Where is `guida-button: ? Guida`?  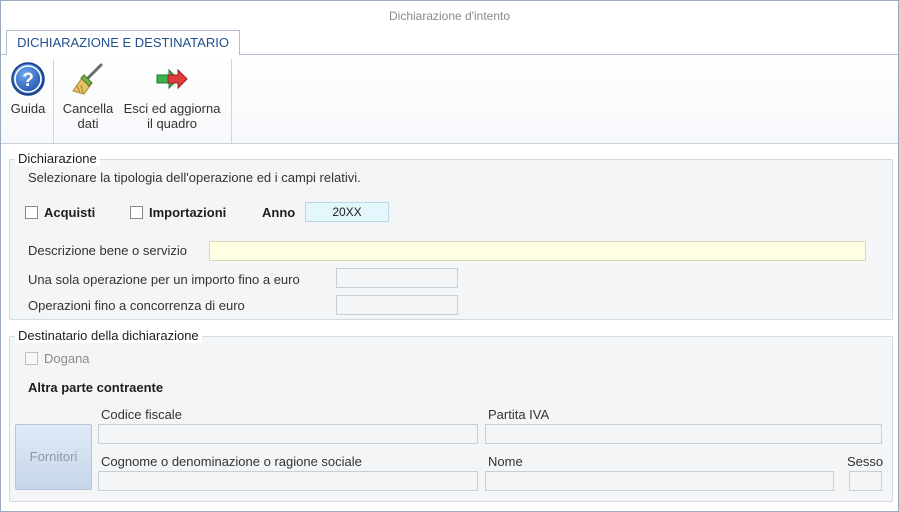 guida-button: ? Guida is located at coordinates (28, 88).